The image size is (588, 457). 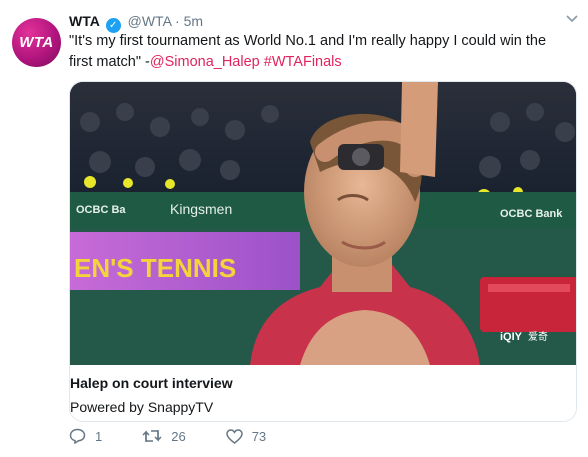 What do you see at coordinates (205, 62) in the screenshot?
I see `mention-link: @Simona_Halep` at bounding box center [205, 62].